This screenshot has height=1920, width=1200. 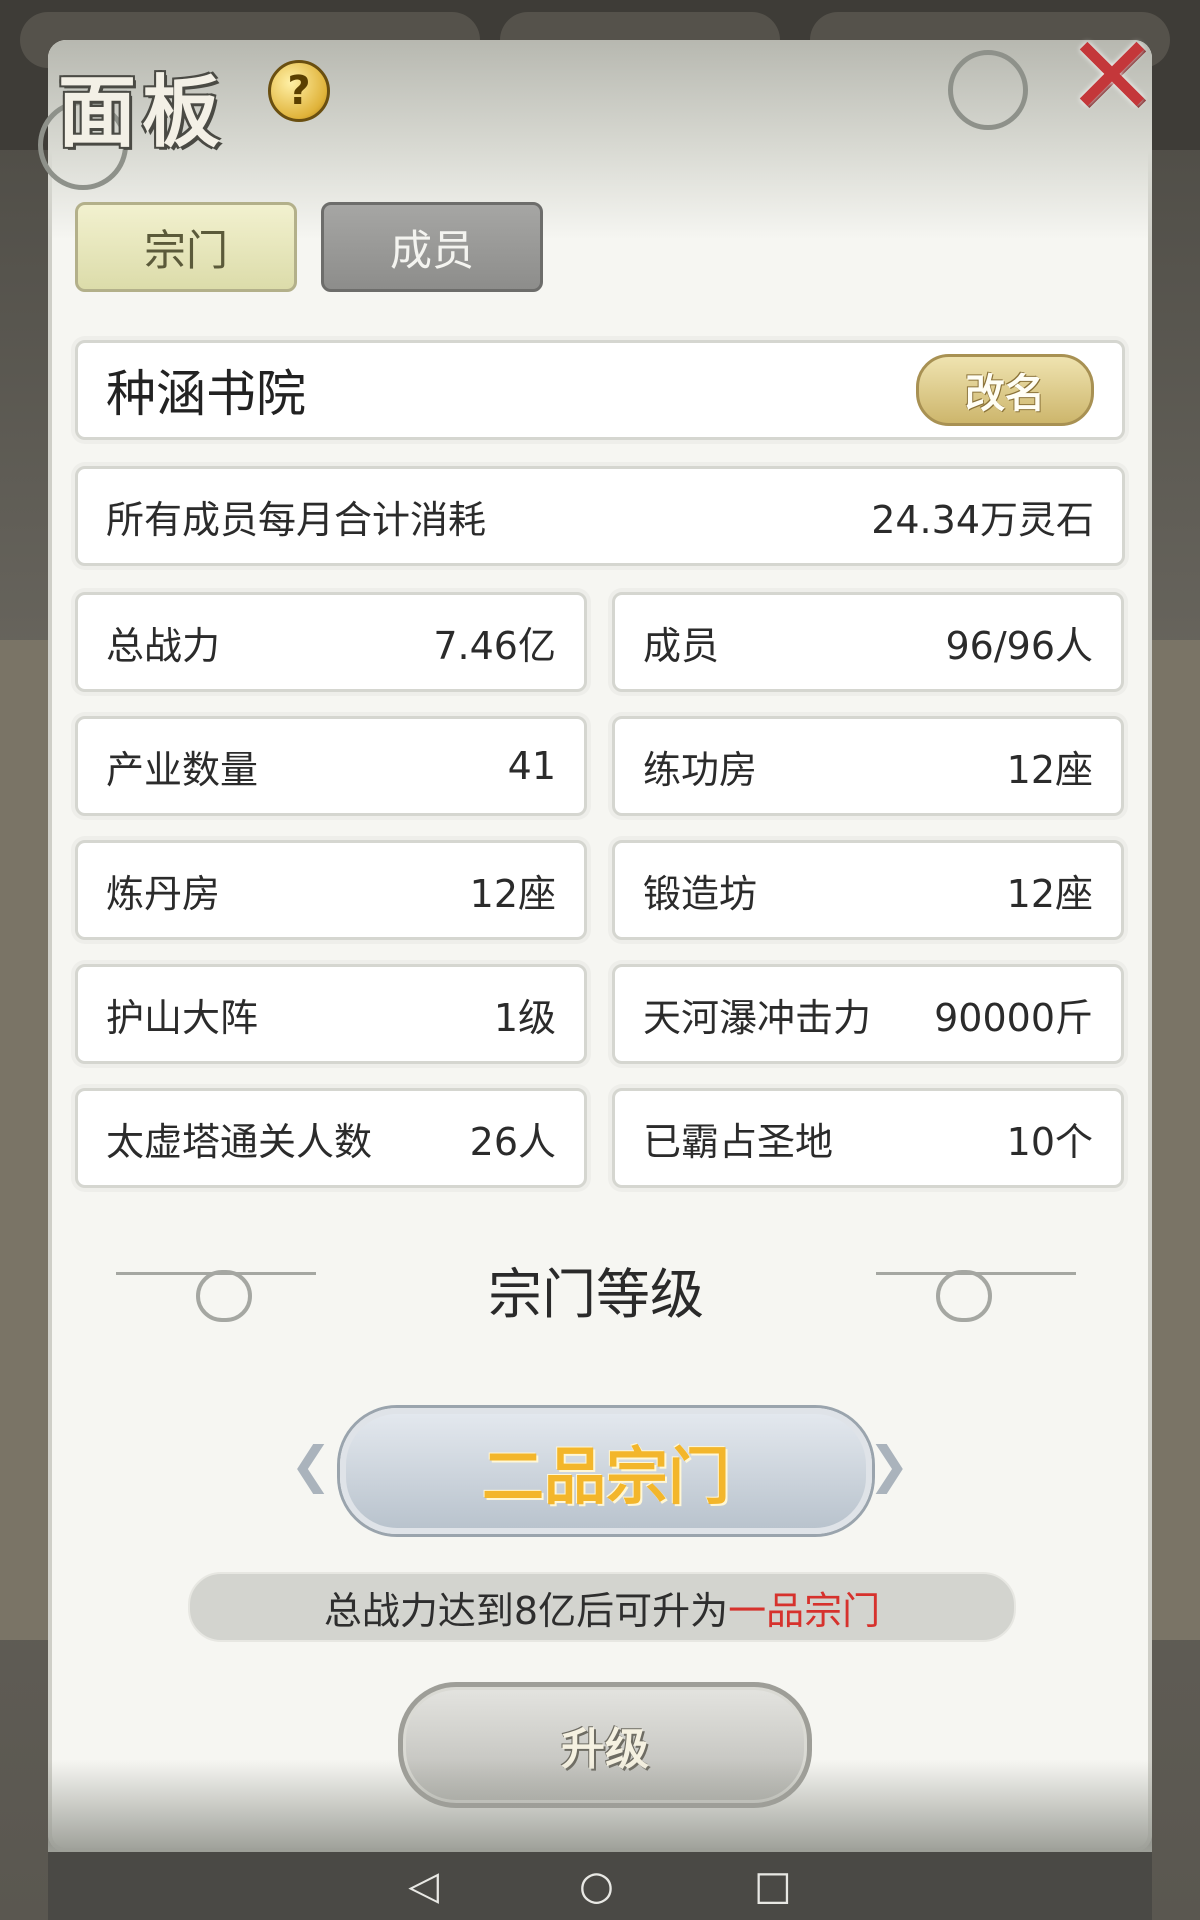 I want to click on stat-label: 炼丹房, so click(x=163, y=893).